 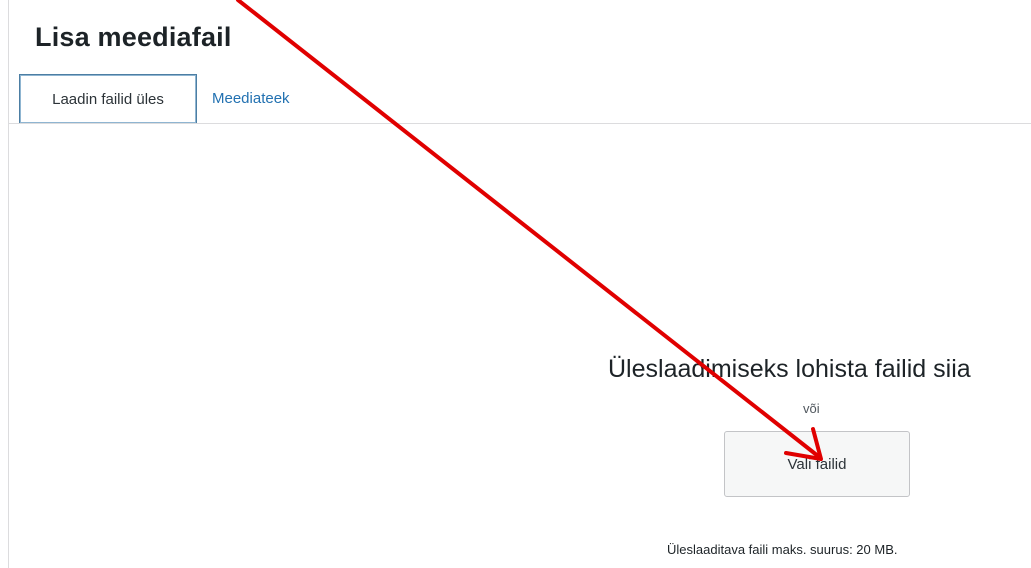 I want to click on drop-instructions: Üleslaadimiseks lohista failid siia, so click(x=789, y=369).